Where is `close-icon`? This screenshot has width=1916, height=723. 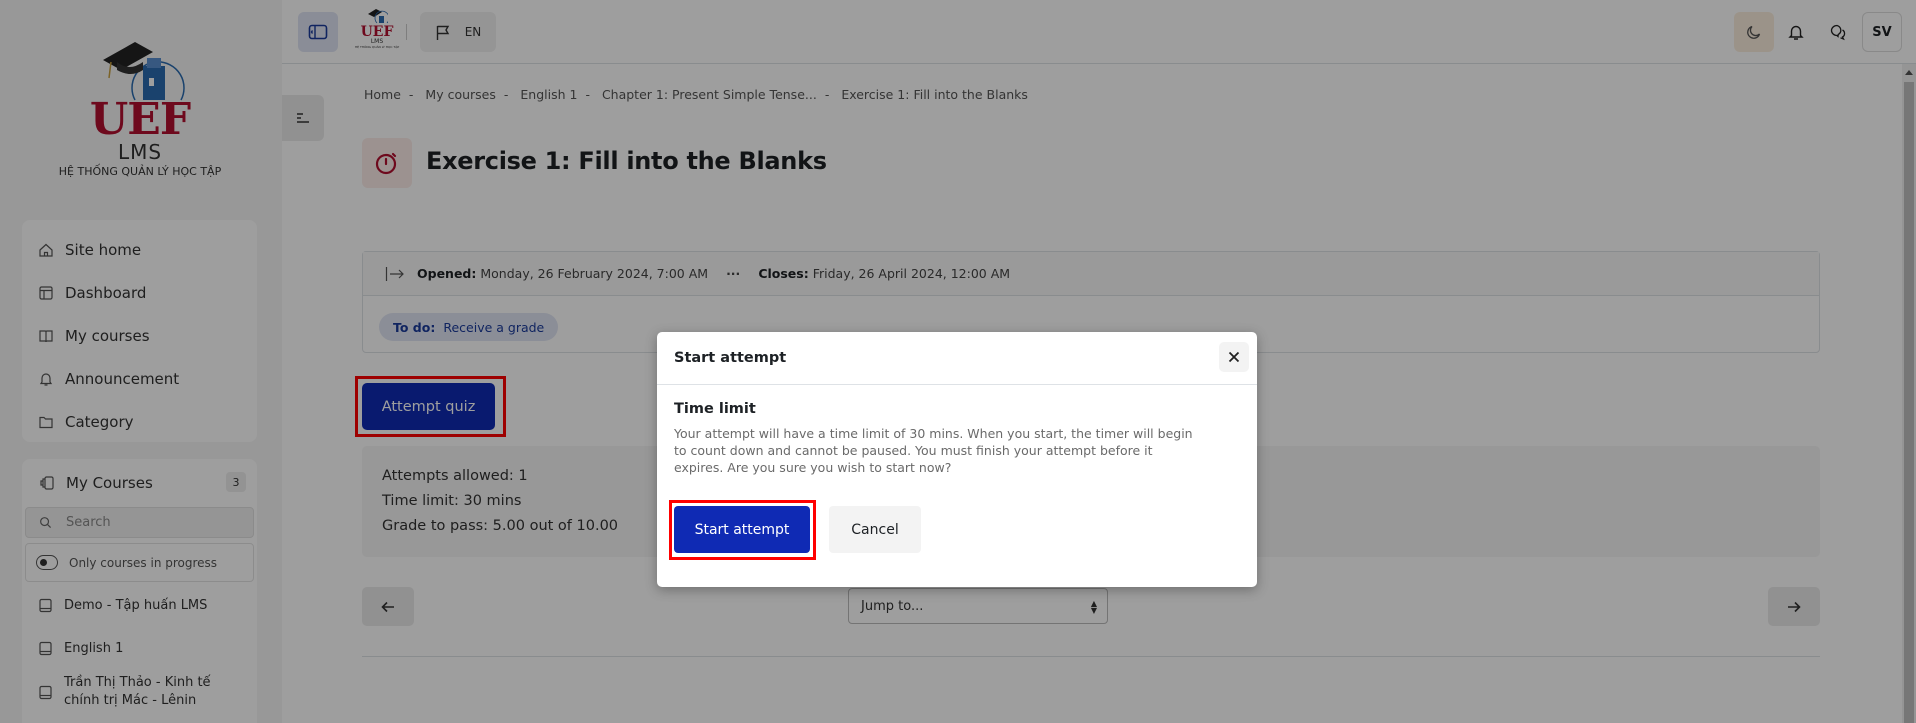
close-icon is located at coordinates (1234, 357).